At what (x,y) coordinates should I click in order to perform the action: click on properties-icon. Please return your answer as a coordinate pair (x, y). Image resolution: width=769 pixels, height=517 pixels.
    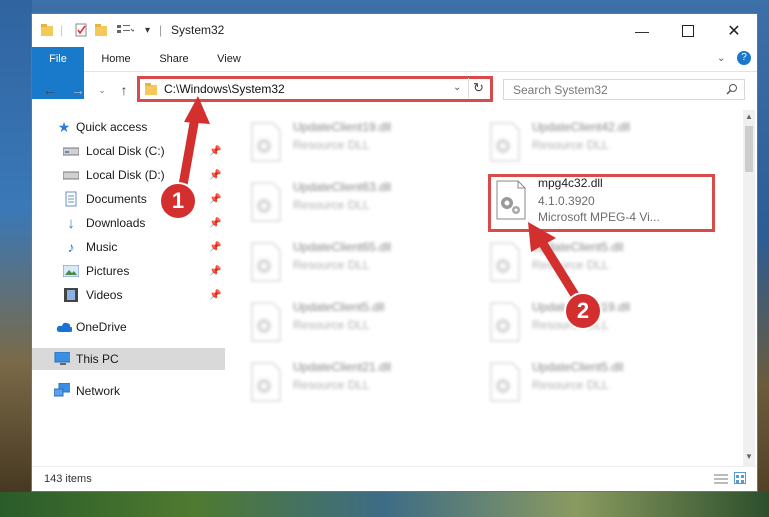
    Looking at the image, I should click on (81, 30).